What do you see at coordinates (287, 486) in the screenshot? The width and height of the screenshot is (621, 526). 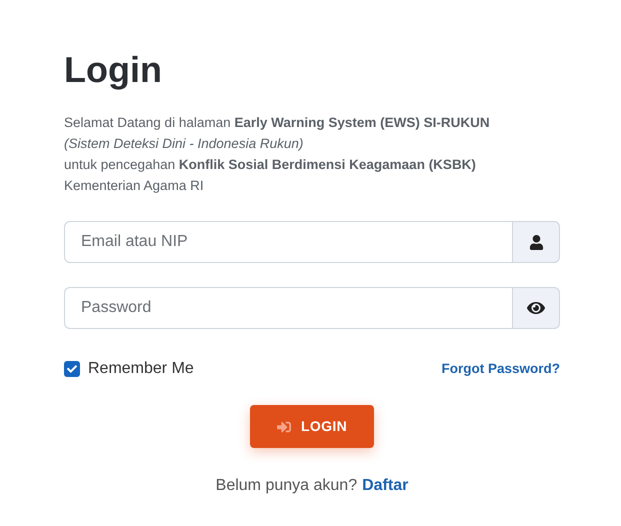 I see `footer-text: Belum punya akun?` at bounding box center [287, 486].